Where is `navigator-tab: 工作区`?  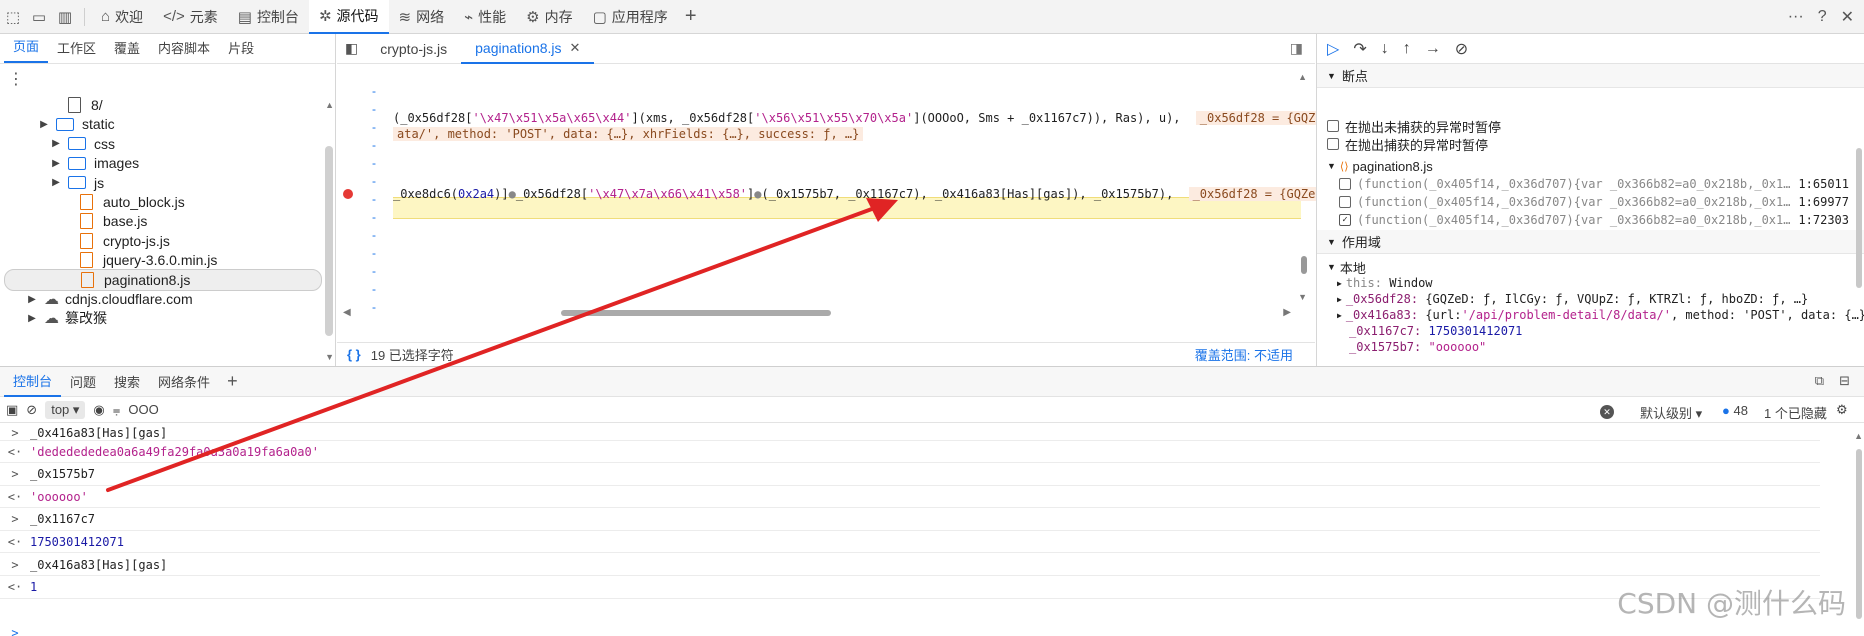
navigator-tab: 工作区 is located at coordinates (76, 50).